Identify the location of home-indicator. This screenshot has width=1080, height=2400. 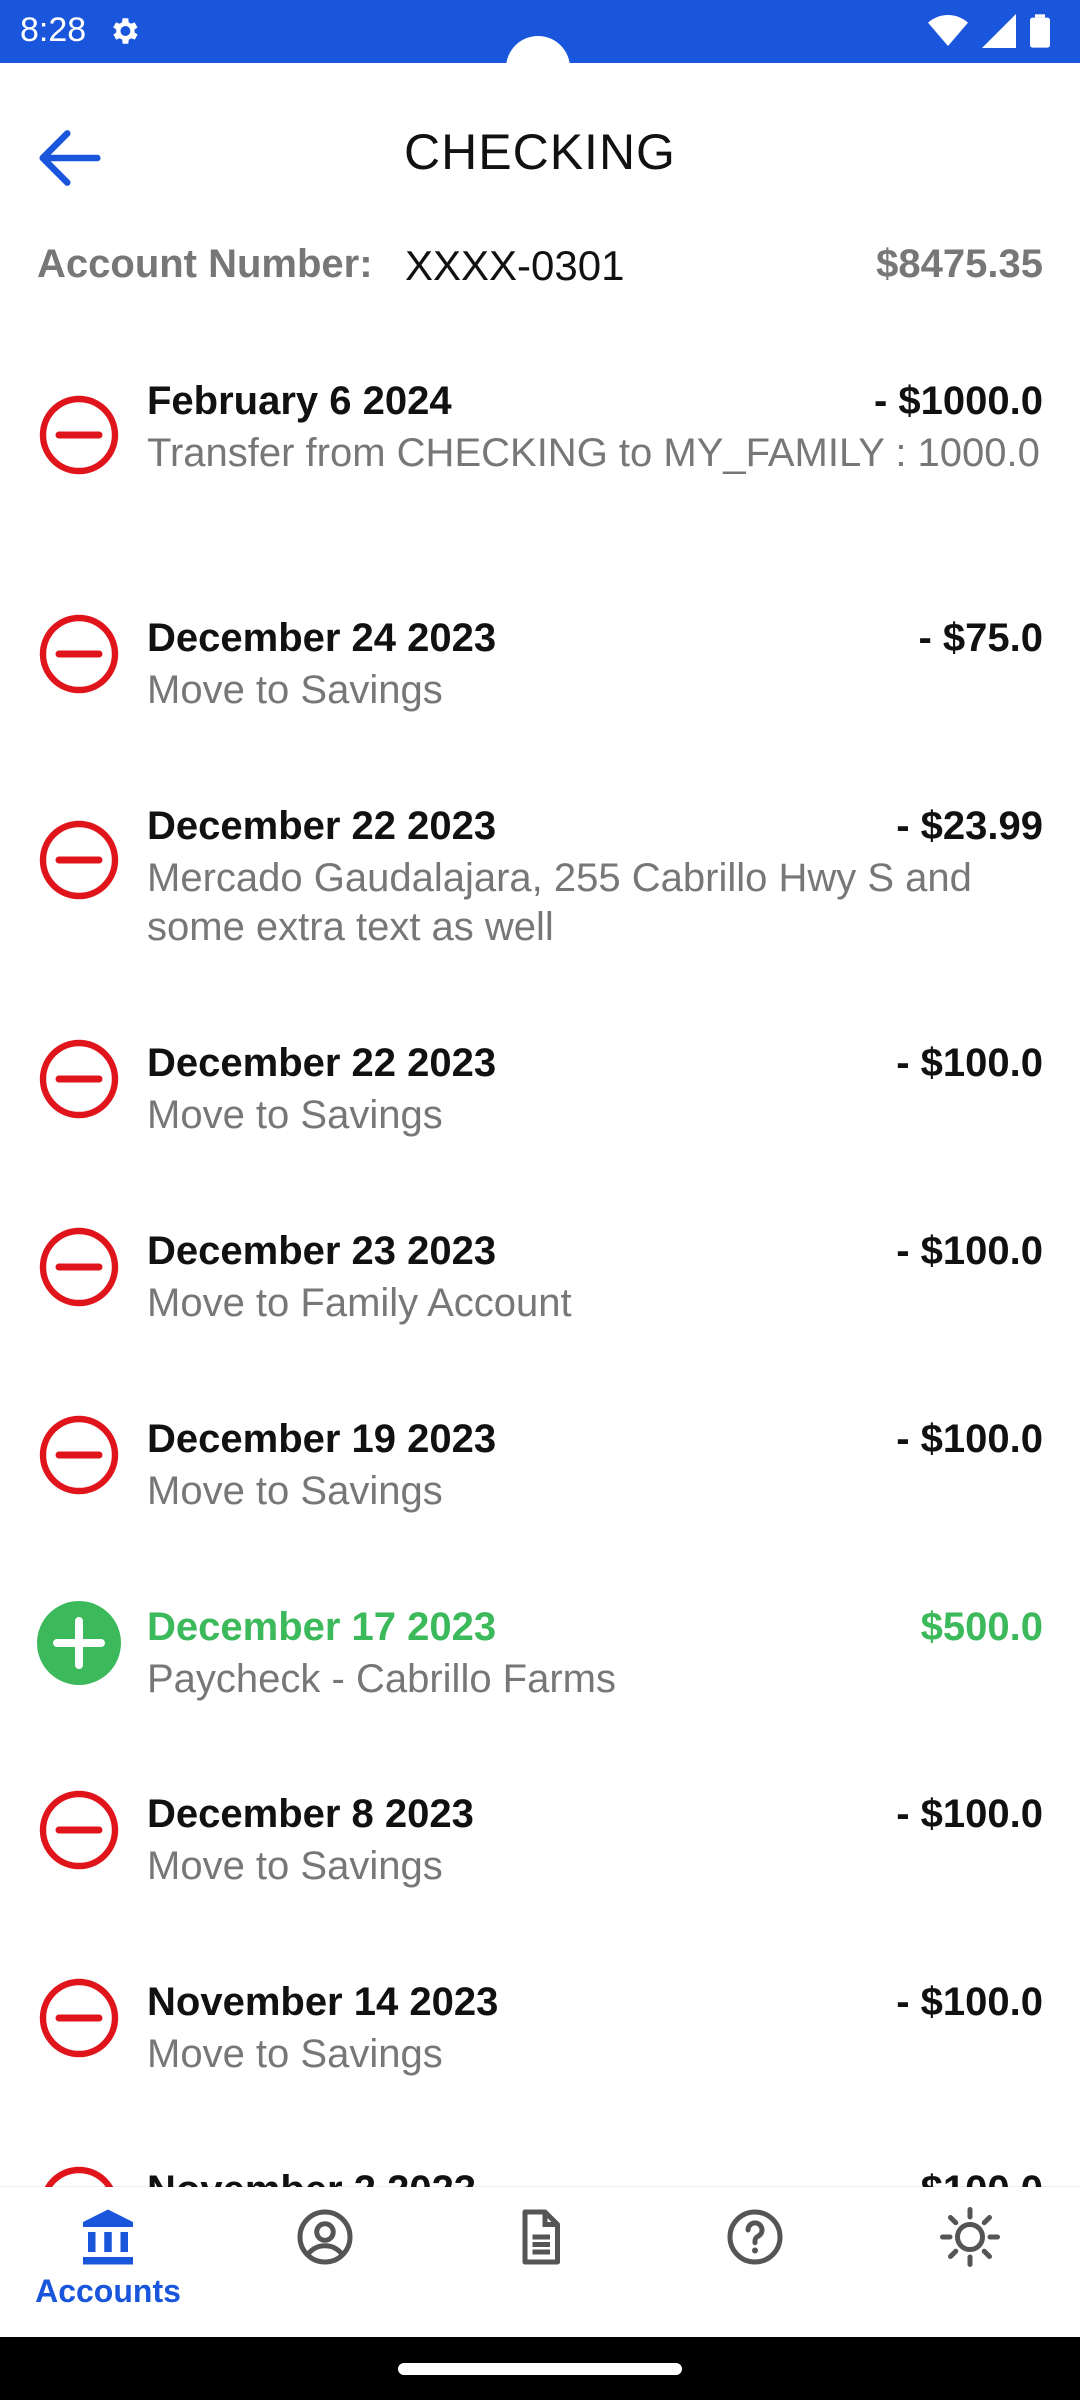
(540, 2369).